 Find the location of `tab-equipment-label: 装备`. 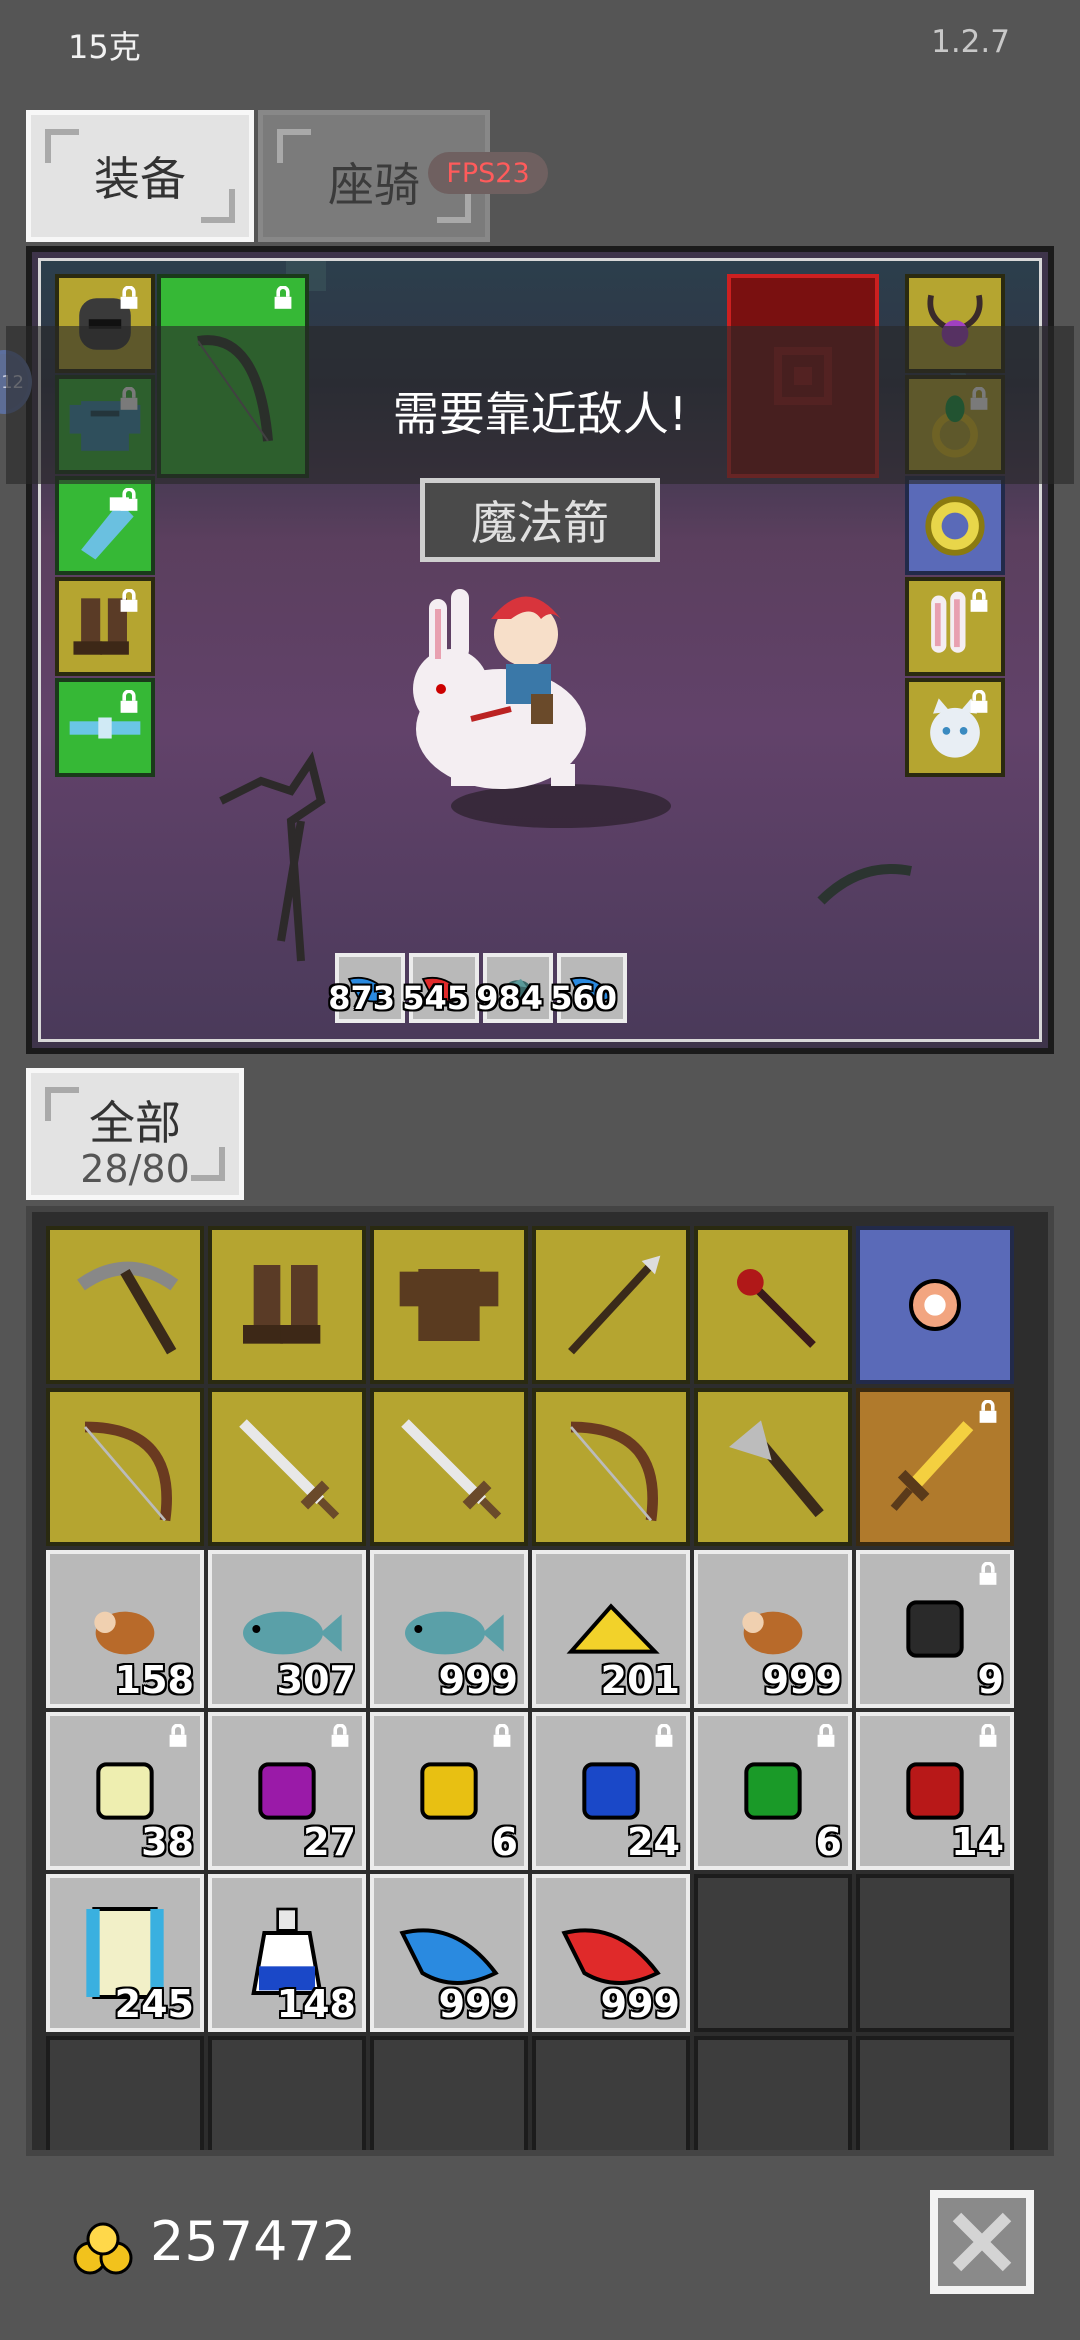

tab-equipment-label: 装备 is located at coordinates (140, 179).